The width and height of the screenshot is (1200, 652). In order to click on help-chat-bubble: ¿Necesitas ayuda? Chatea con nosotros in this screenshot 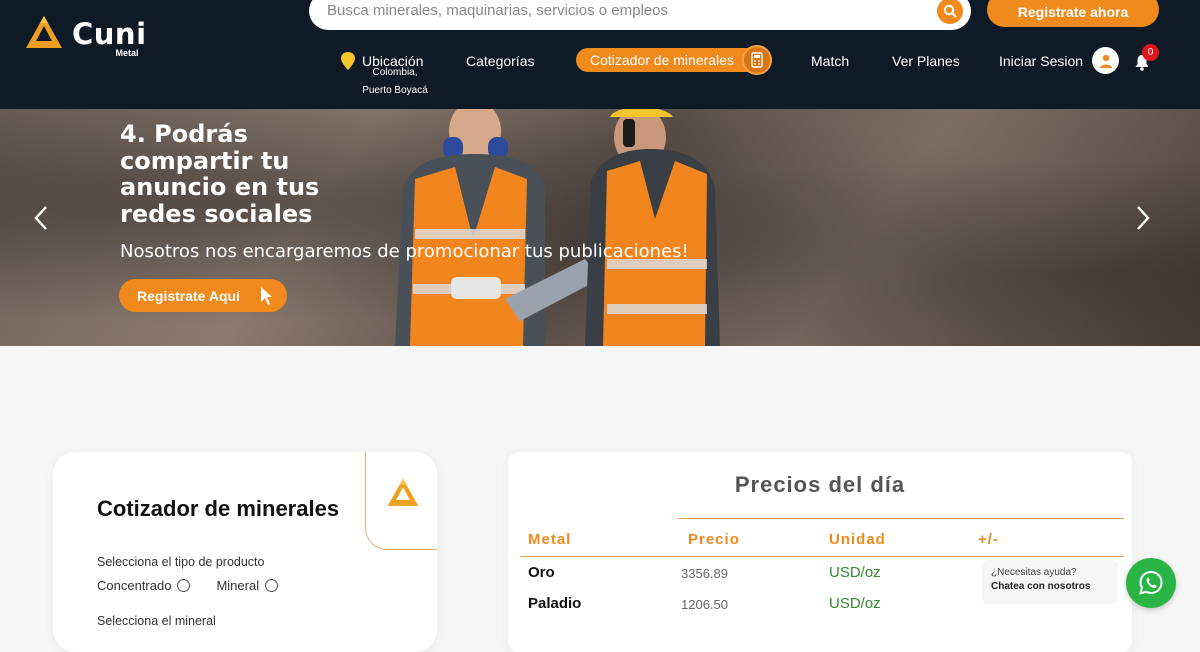, I will do `click(1050, 582)`.